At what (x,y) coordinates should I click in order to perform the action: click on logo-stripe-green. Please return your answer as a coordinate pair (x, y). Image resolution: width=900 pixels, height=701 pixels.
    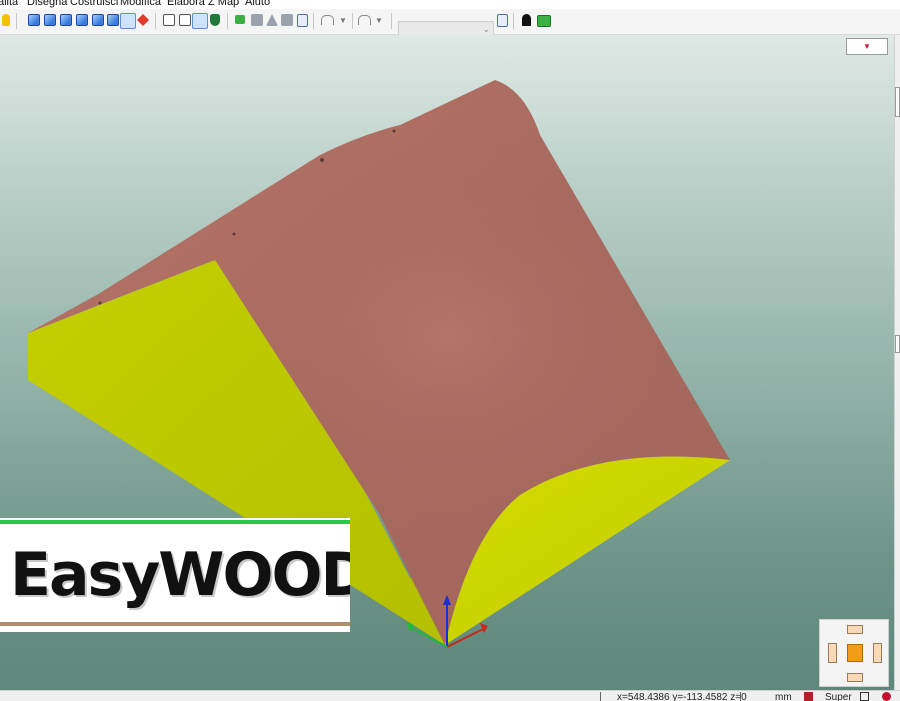
    Looking at the image, I should click on (175, 522).